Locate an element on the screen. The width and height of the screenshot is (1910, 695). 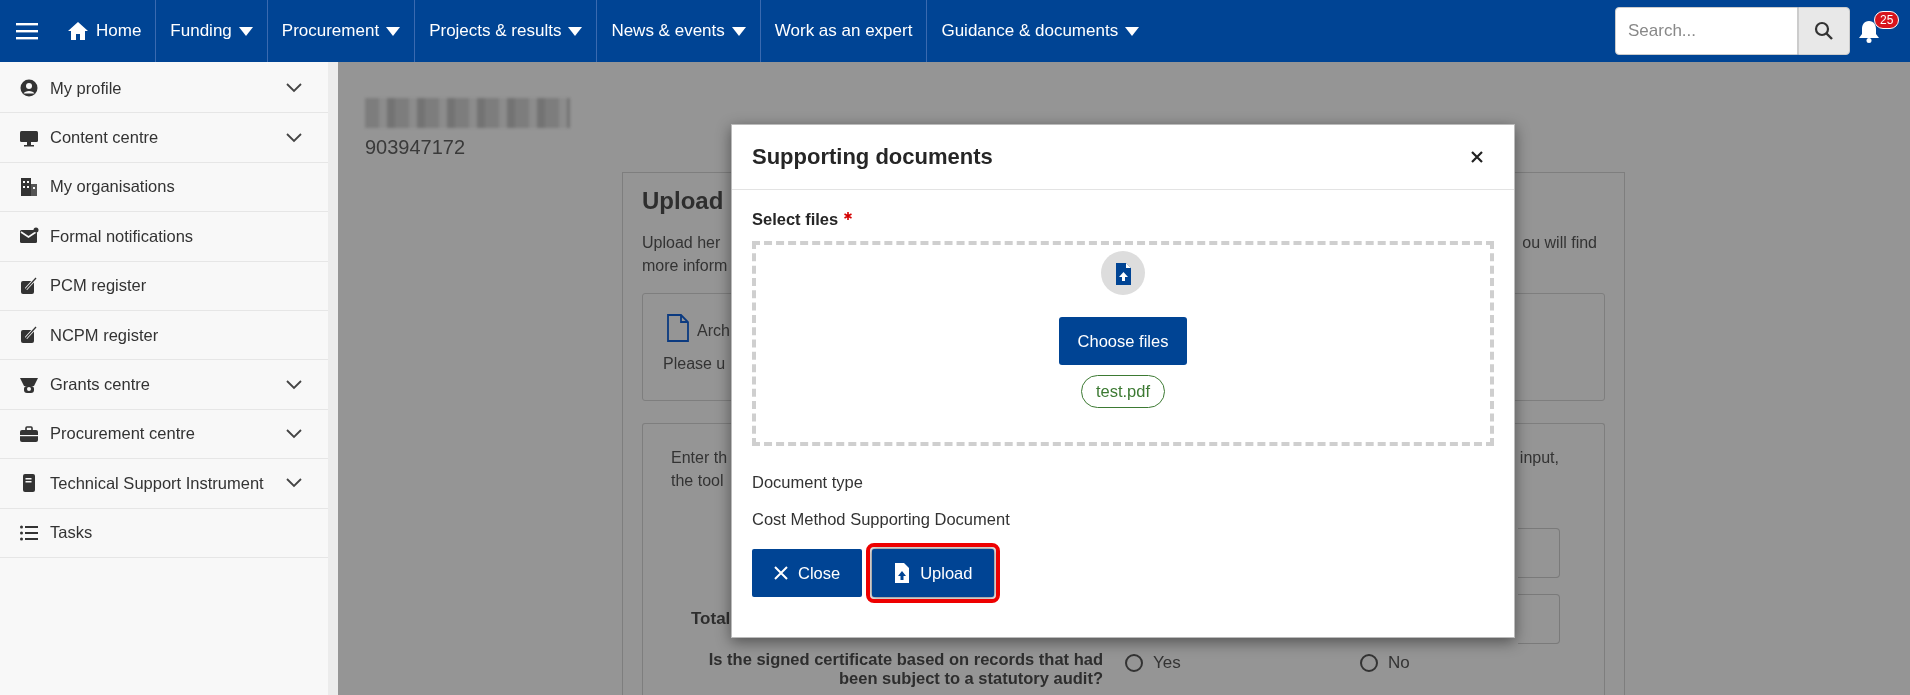
field-label: Document type is located at coordinates (808, 482).